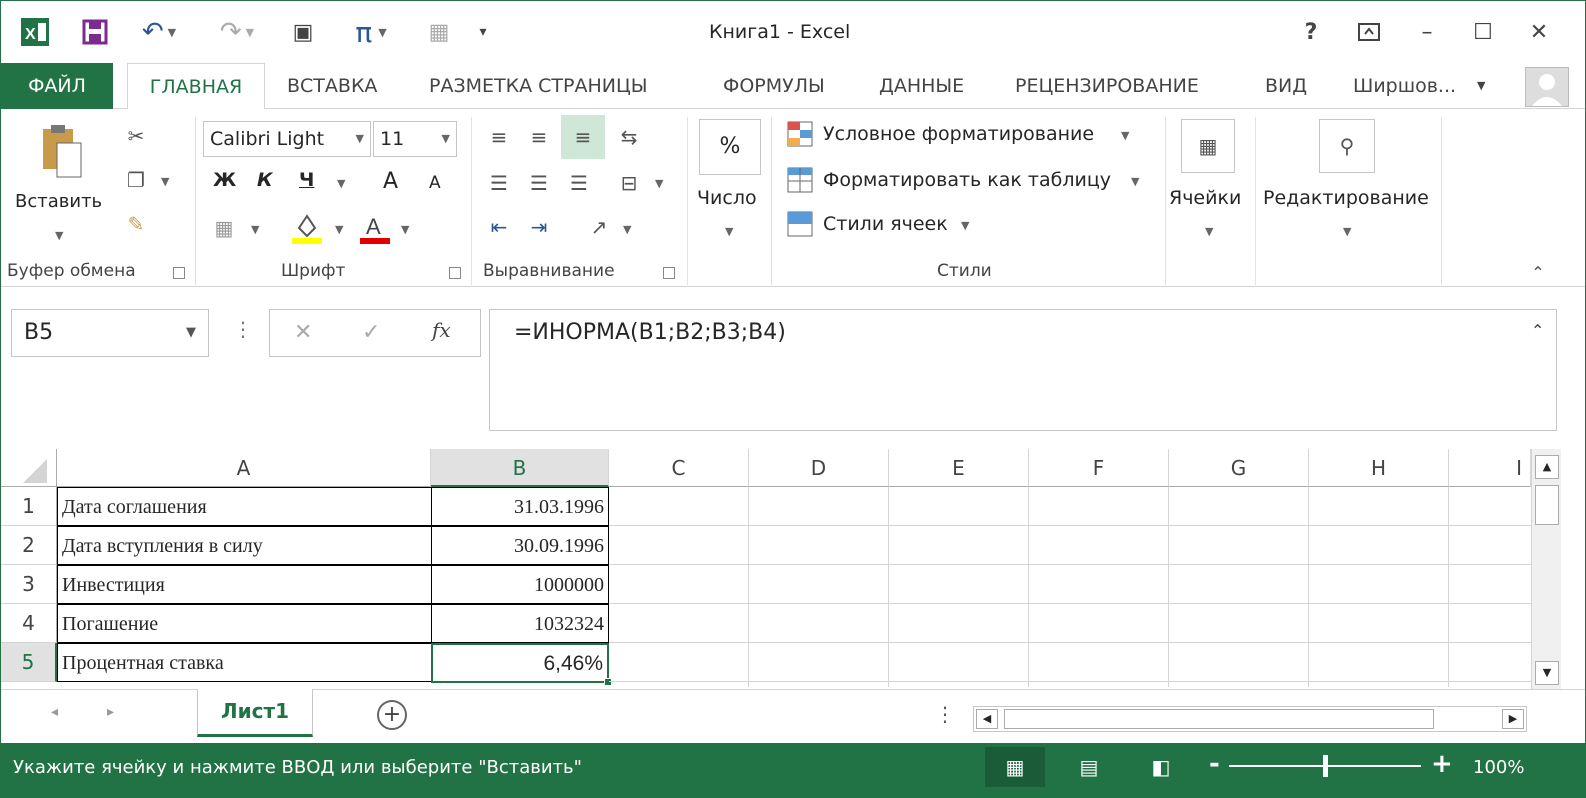 This screenshot has height=798, width=1586. Describe the element at coordinates (1125, 135) in the screenshot. I see `conditional-formatting-dropdown-icon: ▼` at that location.